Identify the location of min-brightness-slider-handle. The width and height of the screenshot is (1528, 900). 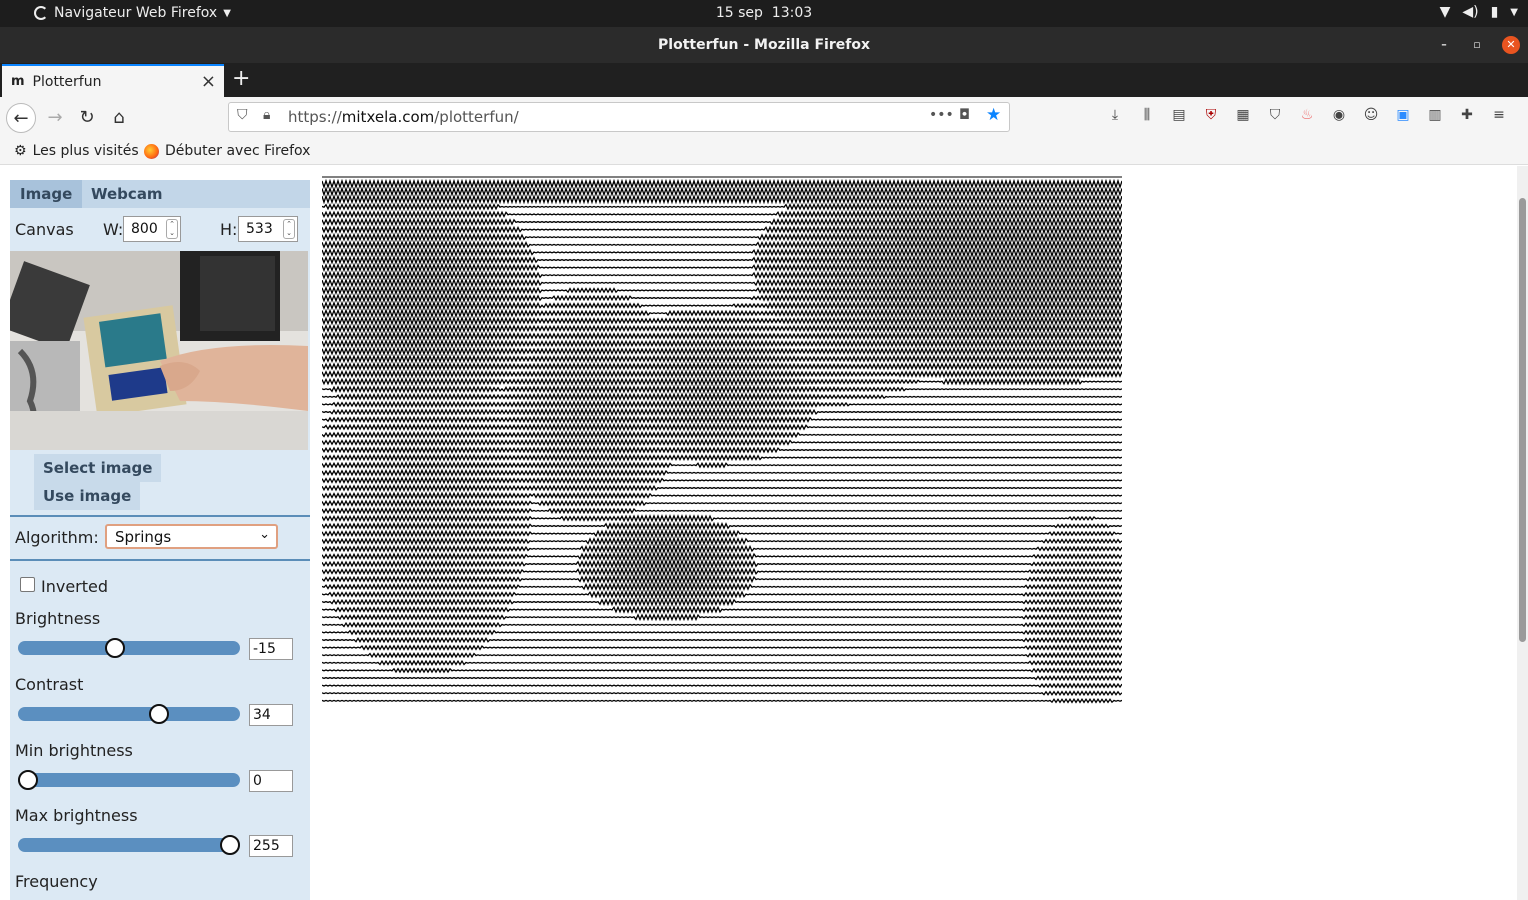
(28, 780).